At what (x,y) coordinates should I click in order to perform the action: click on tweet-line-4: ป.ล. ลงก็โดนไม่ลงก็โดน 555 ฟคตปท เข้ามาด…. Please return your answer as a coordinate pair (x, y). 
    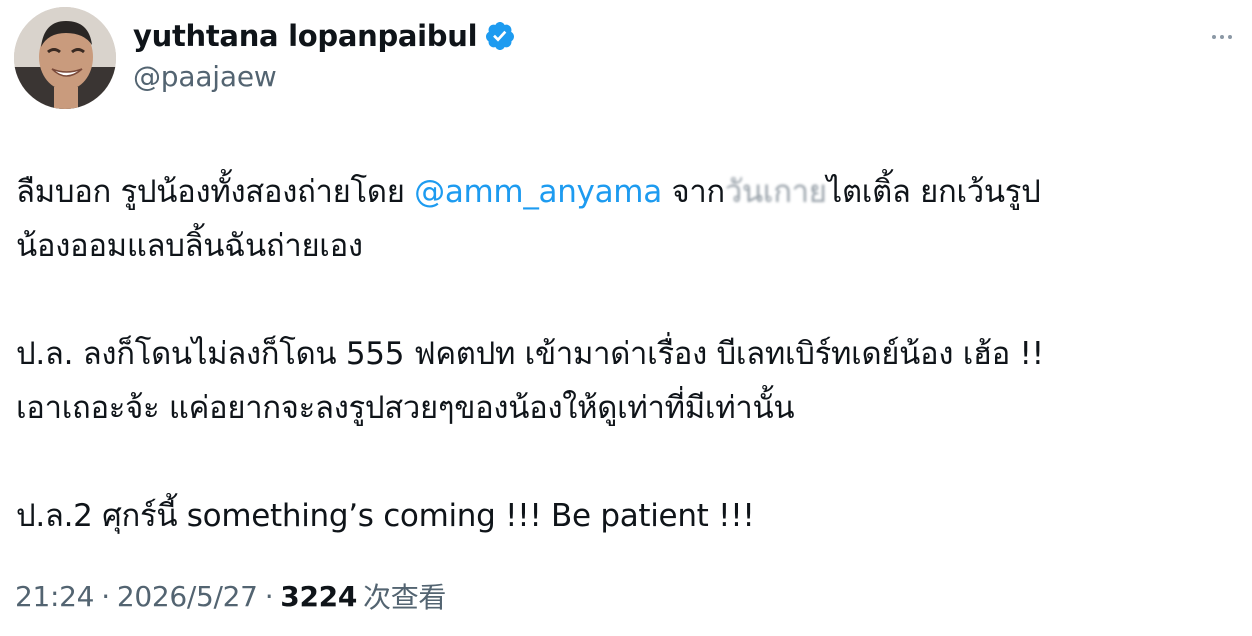
    Looking at the image, I should click on (530, 354).